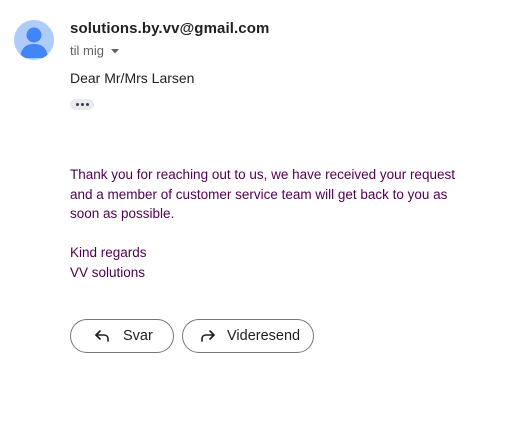  I want to click on caret-down-icon, so click(114, 50).